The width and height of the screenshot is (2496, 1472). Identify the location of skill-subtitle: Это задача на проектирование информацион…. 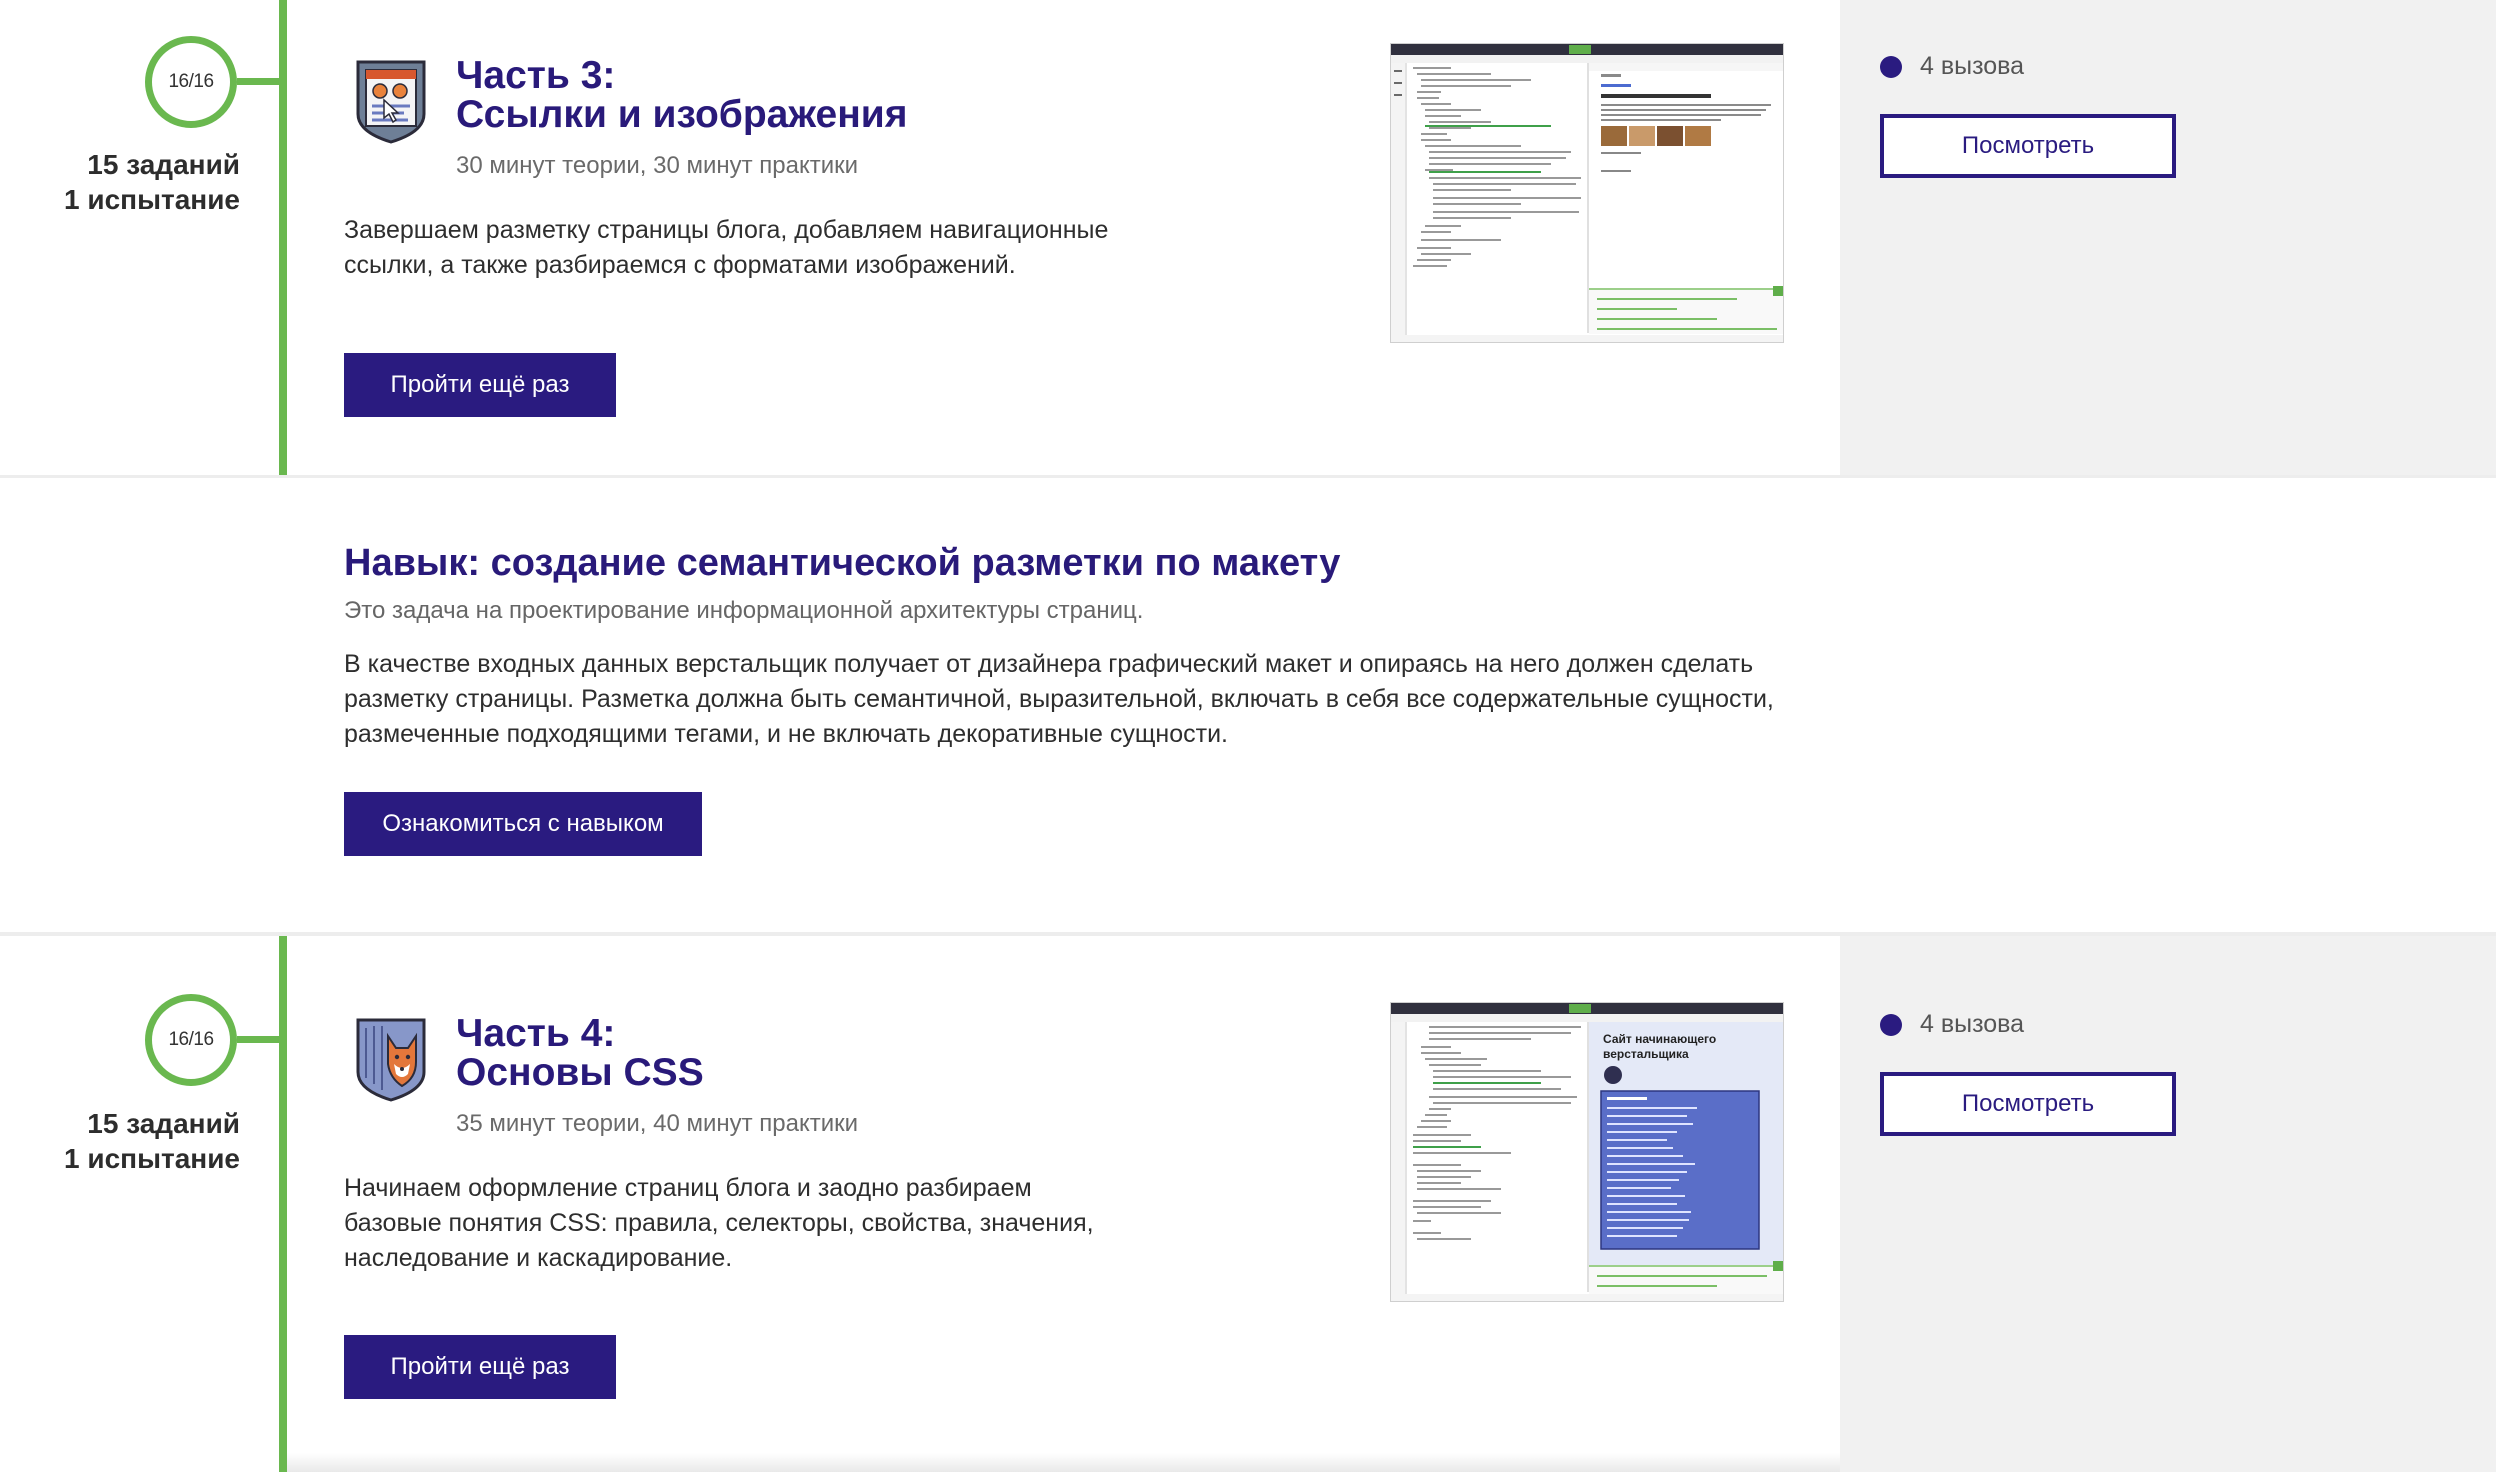
(744, 610).